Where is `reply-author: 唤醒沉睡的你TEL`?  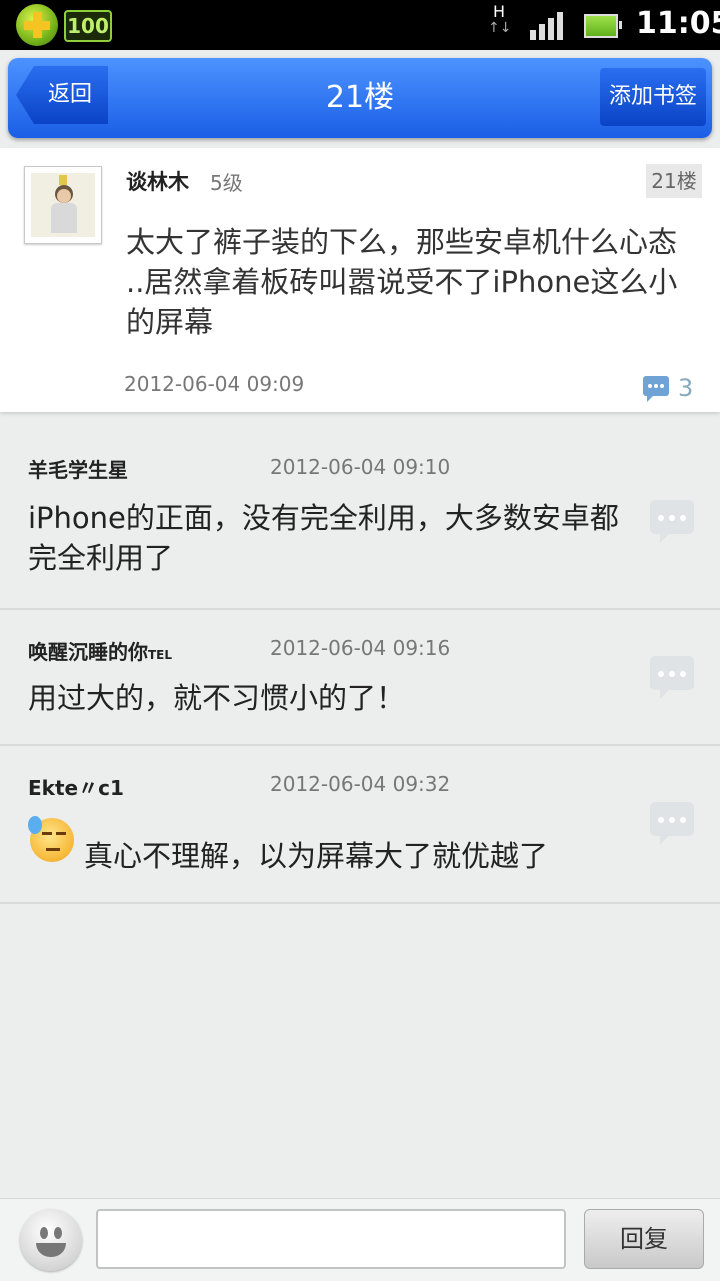 reply-author: 唤醒沉睡的你TEL is located at coordinates (100, 650).